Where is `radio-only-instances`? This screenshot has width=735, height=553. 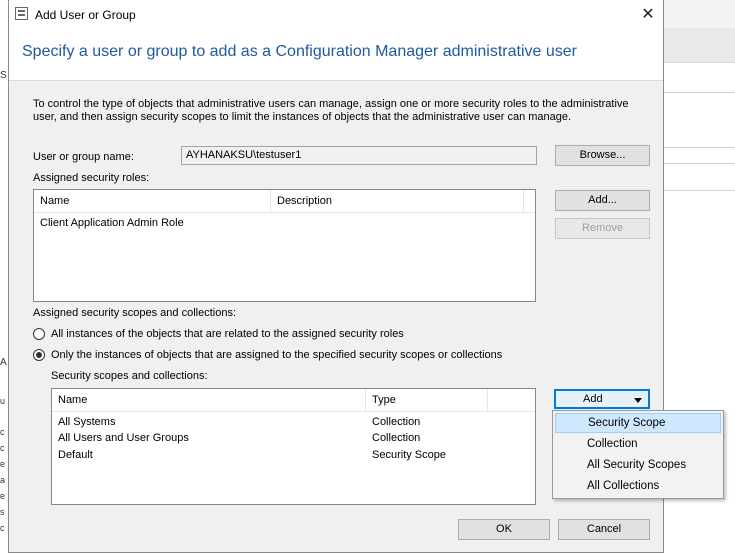 radio-only-instances is located at coordinates (39, 355).